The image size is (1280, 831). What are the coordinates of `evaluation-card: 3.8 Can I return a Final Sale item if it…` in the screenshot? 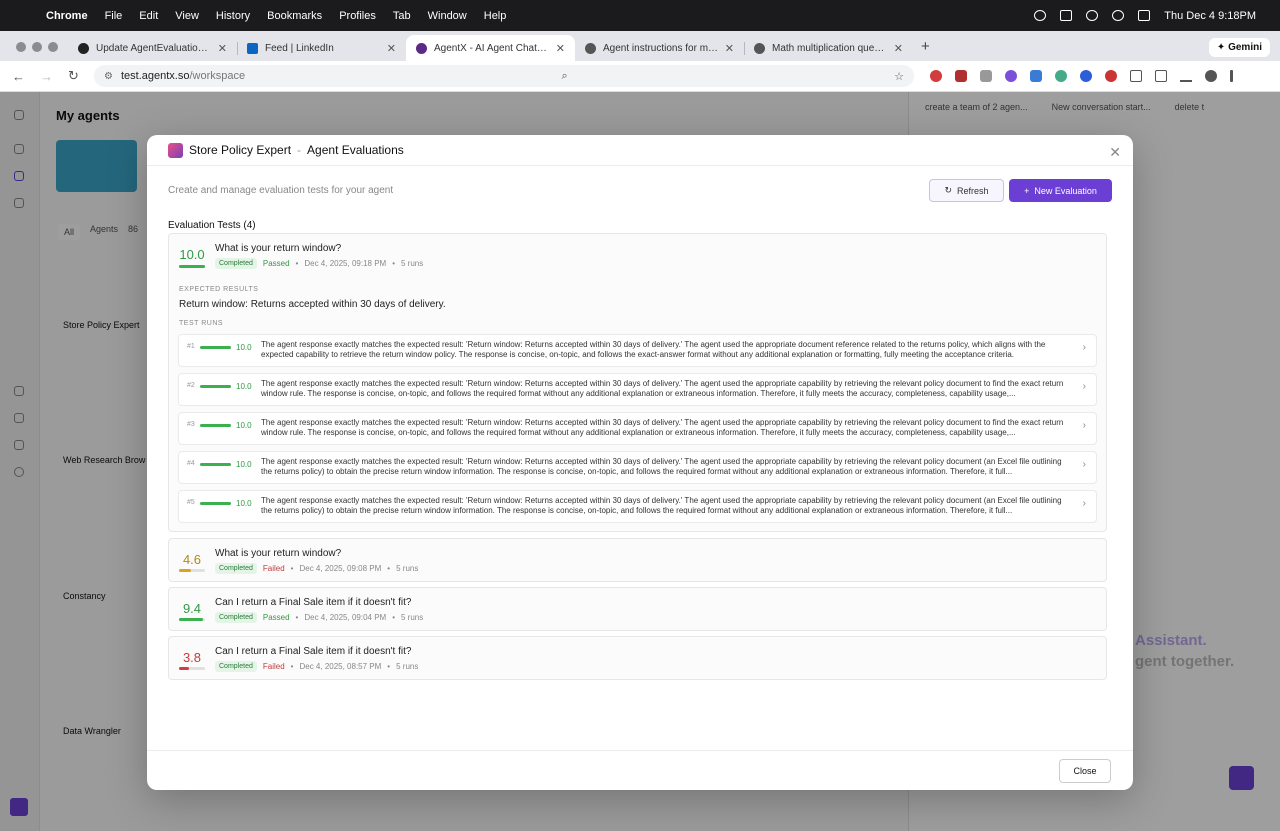 It's located at (637, 658).